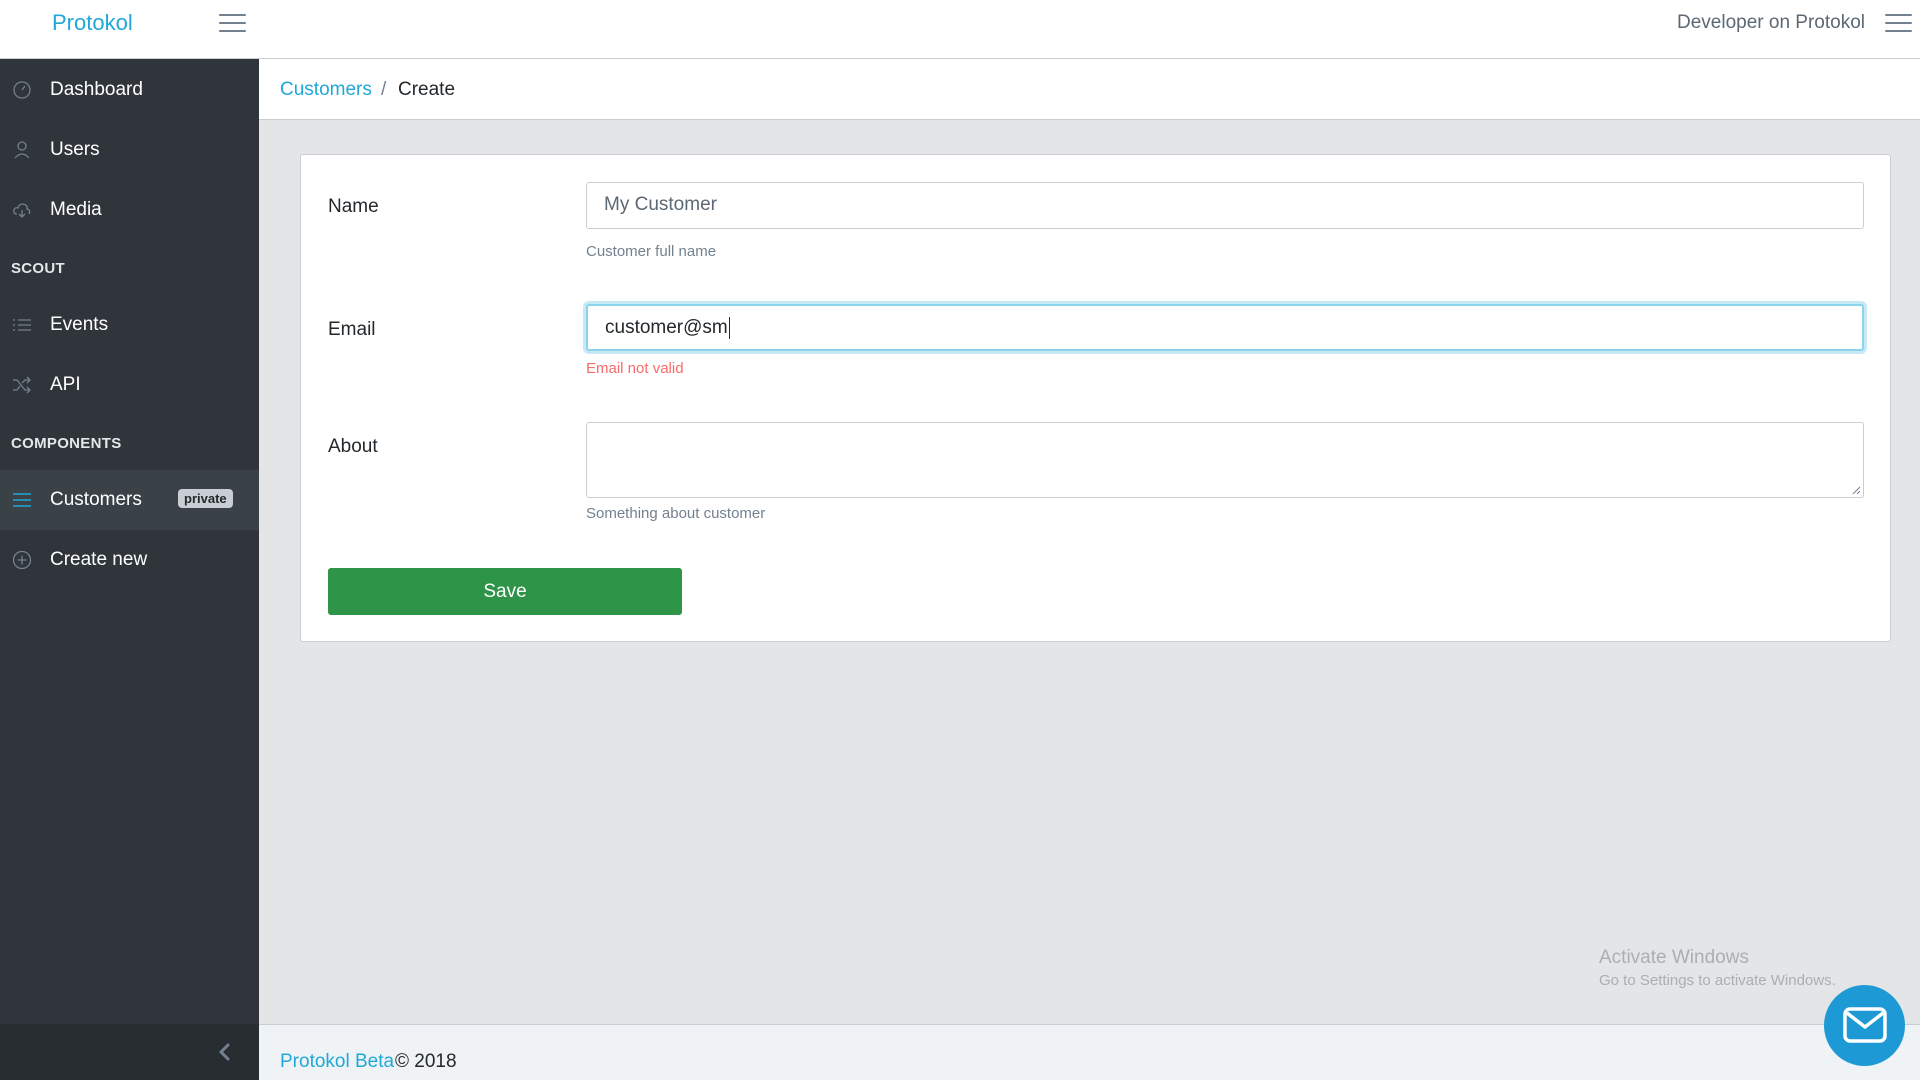  What do you see at coordinates (22, 385) in the screenshot?
I see `shuffle-icon` at bounding box center [22, 385].